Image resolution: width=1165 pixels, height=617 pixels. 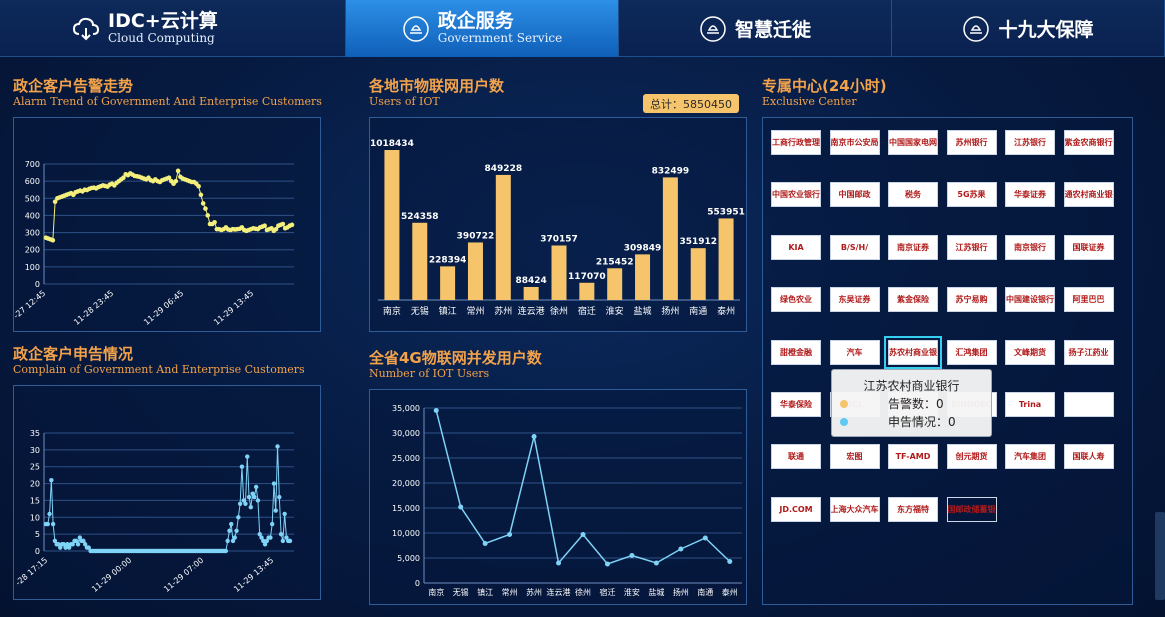 What do you see at coordinates (1030, 300) in the screenshot?
I see `customer-logo: 中国建设银行` at bounding box center [1030, 300].